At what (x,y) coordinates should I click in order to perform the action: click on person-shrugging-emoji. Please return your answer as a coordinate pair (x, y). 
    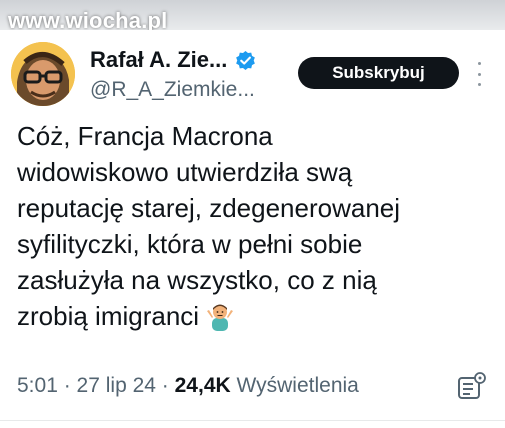
    Looking at the image, I should click on (220, 317).